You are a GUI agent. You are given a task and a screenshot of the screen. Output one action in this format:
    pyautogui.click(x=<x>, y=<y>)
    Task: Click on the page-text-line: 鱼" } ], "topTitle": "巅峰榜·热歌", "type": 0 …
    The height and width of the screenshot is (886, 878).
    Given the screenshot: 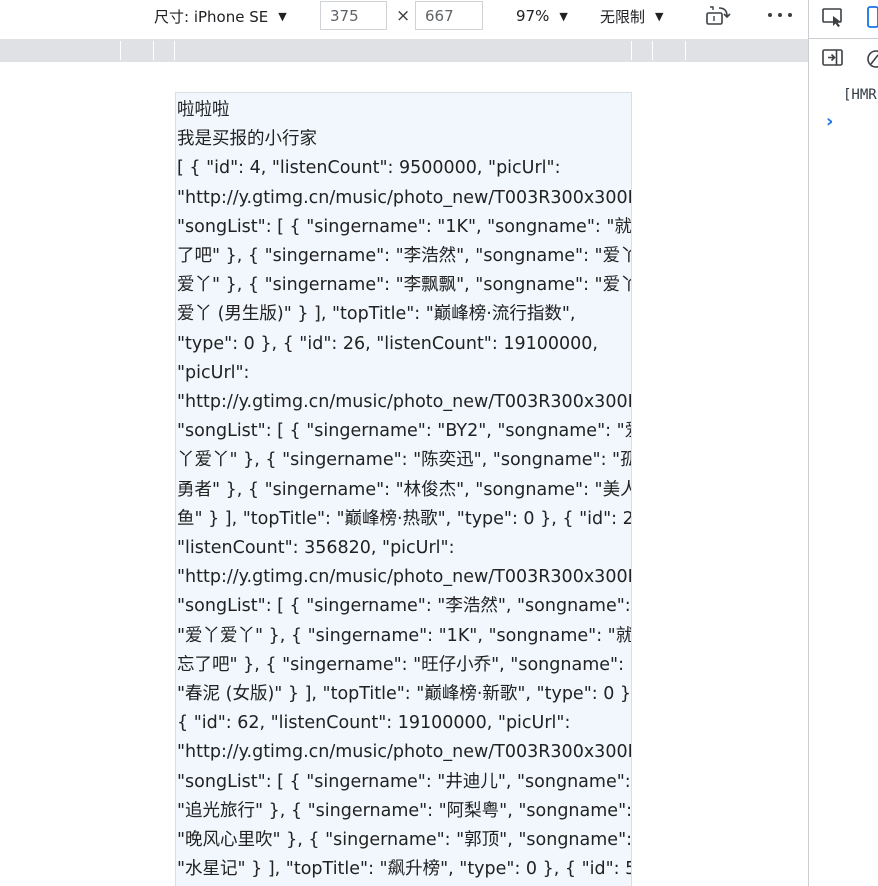 What is the action you would take?
    pyautogui.click(x=404, y=518)
    